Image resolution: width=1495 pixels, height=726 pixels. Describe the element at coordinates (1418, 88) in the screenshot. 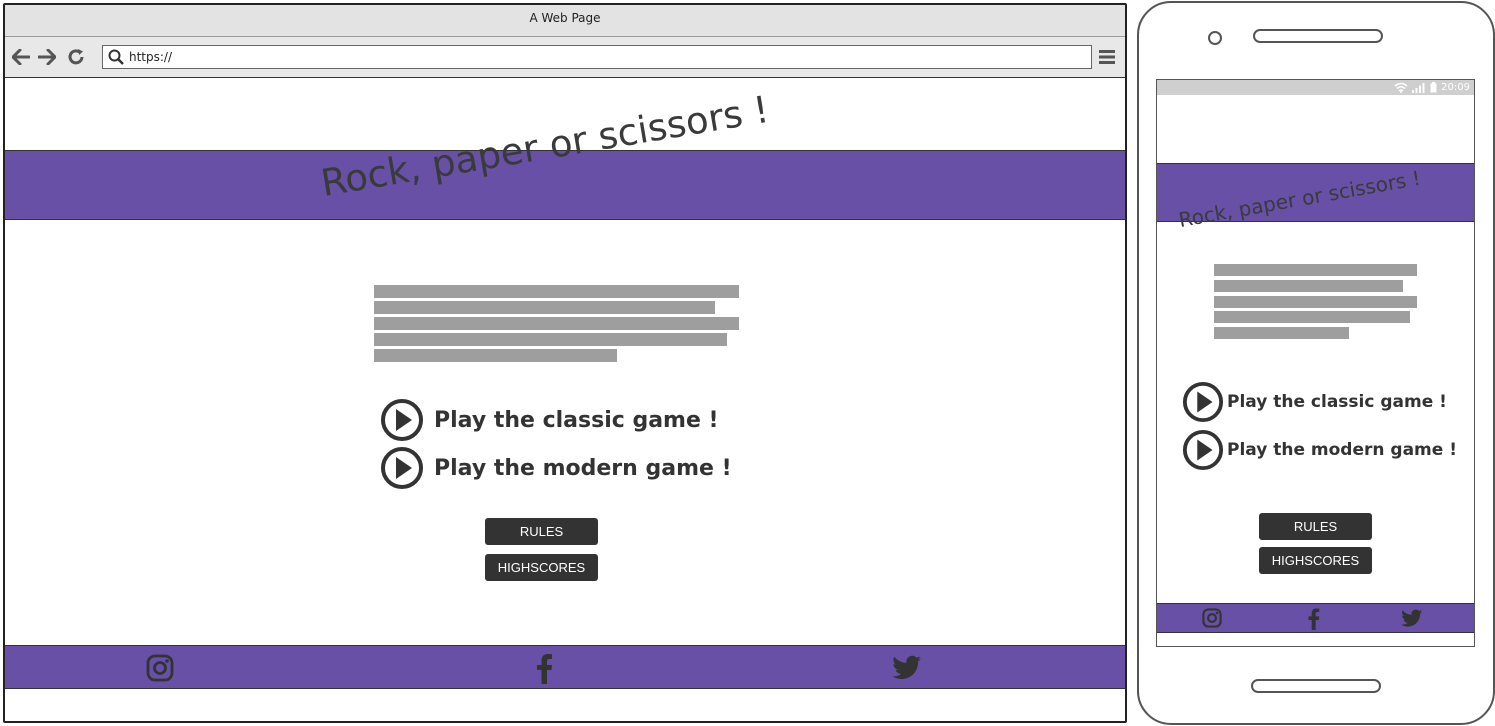

I see `signal-icon` at that location.